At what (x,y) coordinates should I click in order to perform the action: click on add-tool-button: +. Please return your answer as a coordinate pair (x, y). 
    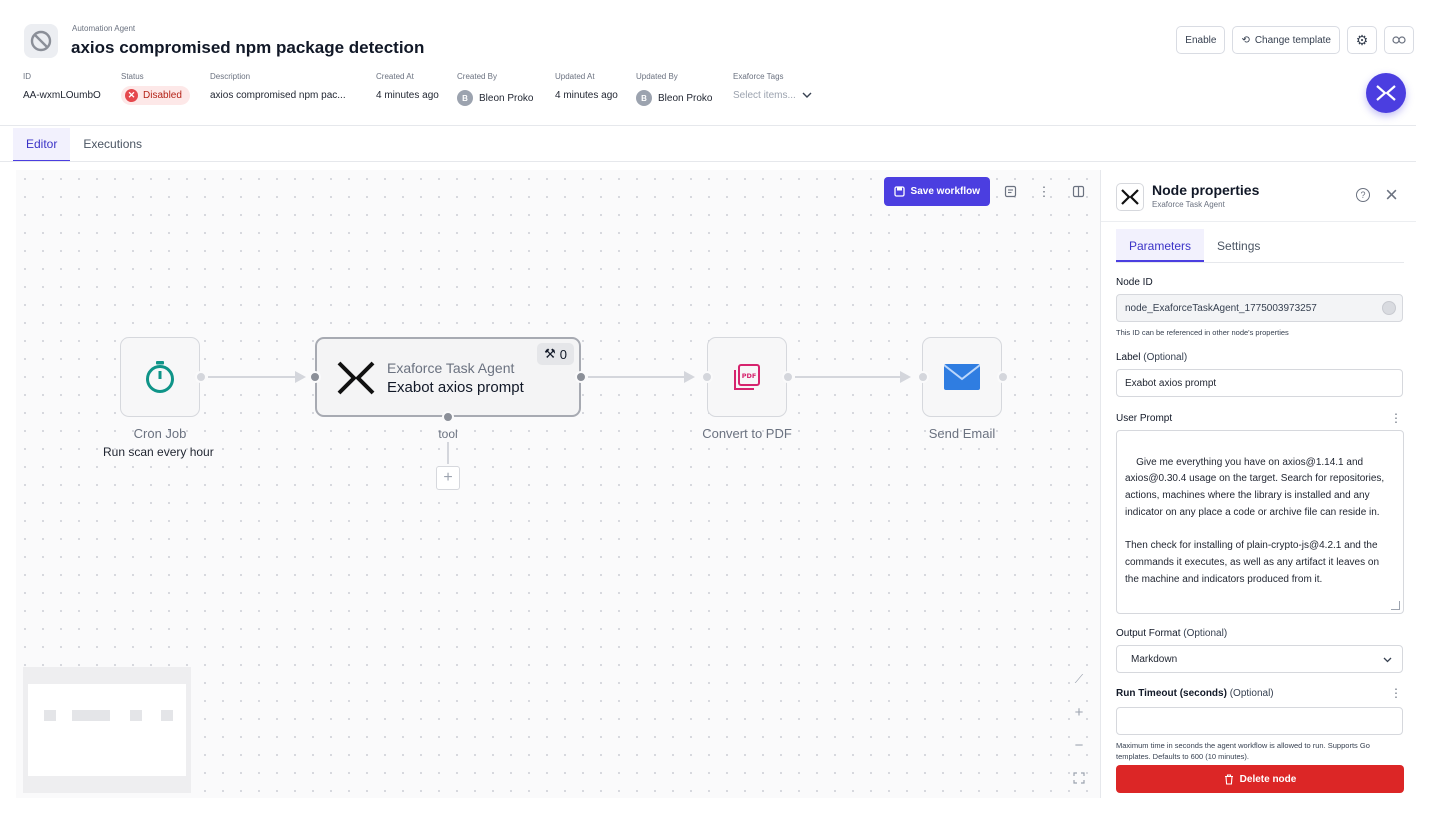
    Looking at the image, I should click on (448, 478).